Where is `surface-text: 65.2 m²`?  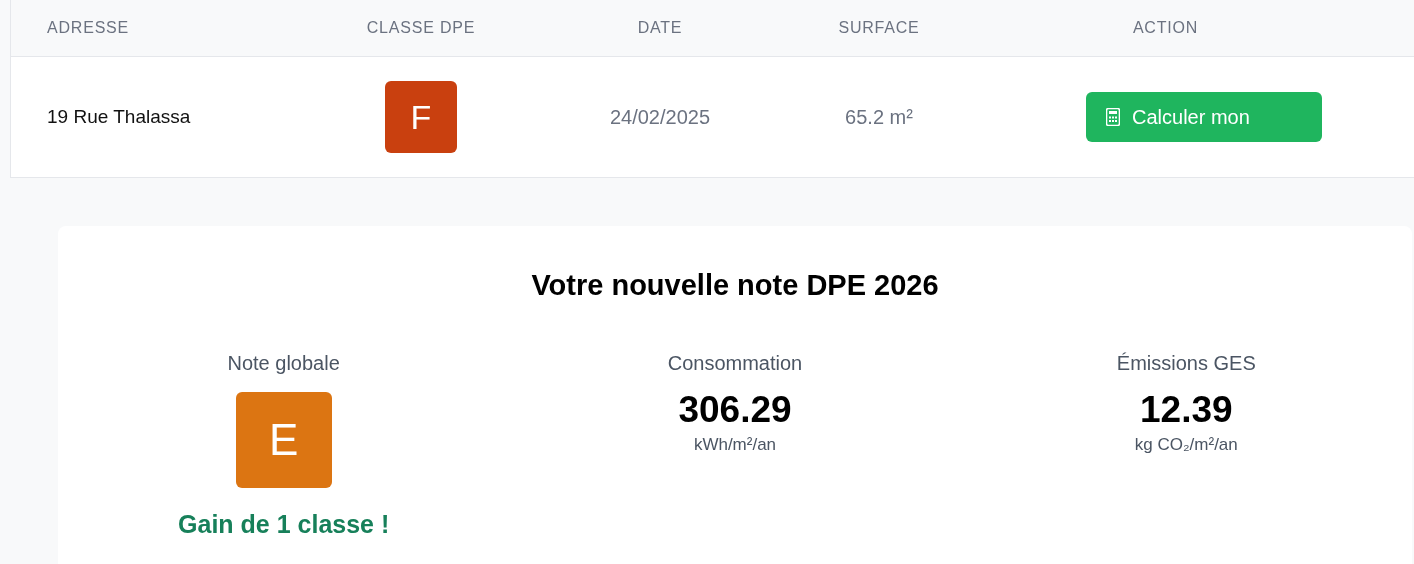 surface-text: 65.2 m² is located at coordinates (879, 117).